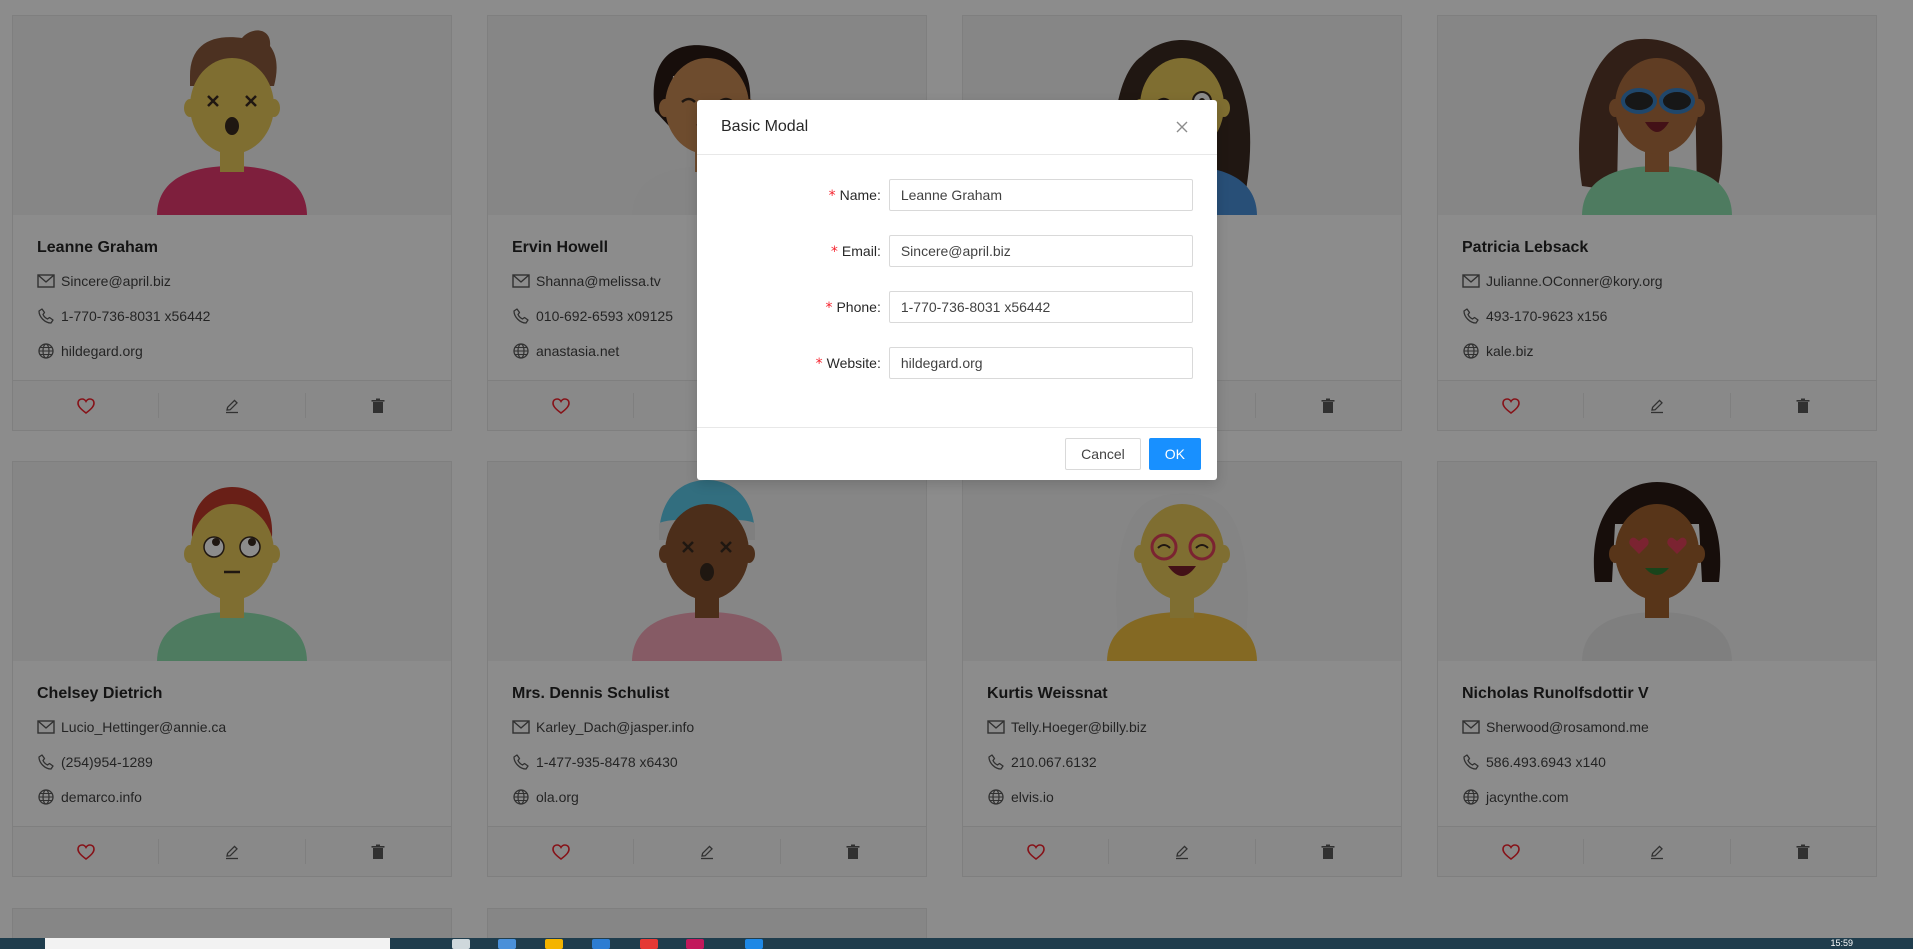 This screenshot has height=949, width=1913. I want to click on name-label-text: Name, so click(858, 194).